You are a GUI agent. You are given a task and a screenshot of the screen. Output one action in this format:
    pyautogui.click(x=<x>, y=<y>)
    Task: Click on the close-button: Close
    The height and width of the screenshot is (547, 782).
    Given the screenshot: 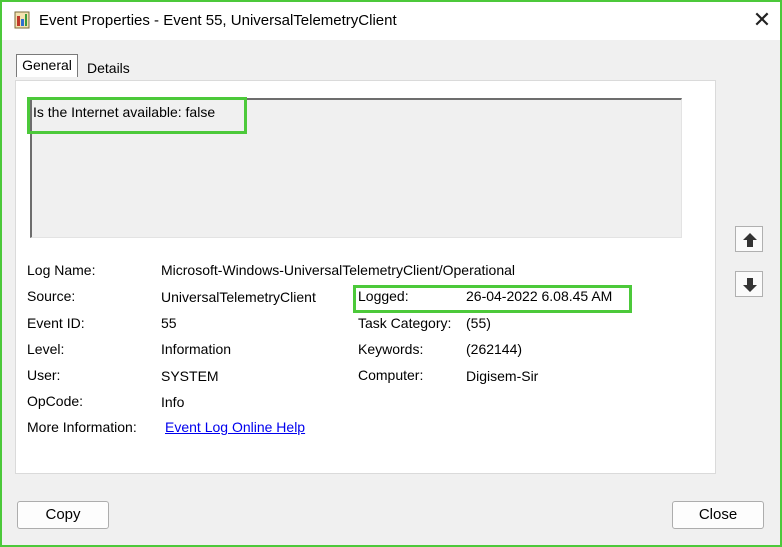 What is the action you would take?
    pyautogui.click(x=718, y=515)
    